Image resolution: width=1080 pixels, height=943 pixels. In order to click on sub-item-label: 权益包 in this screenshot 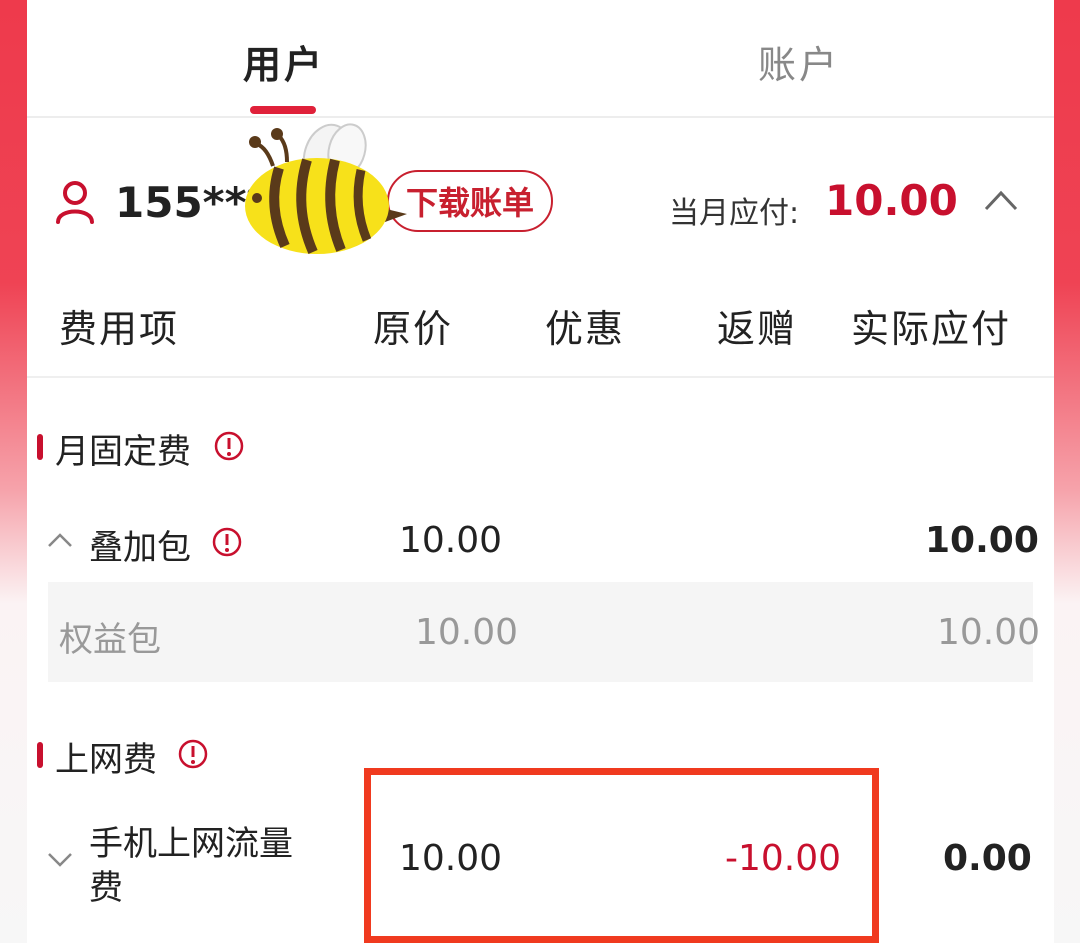, I will do `click(110, 640)`.